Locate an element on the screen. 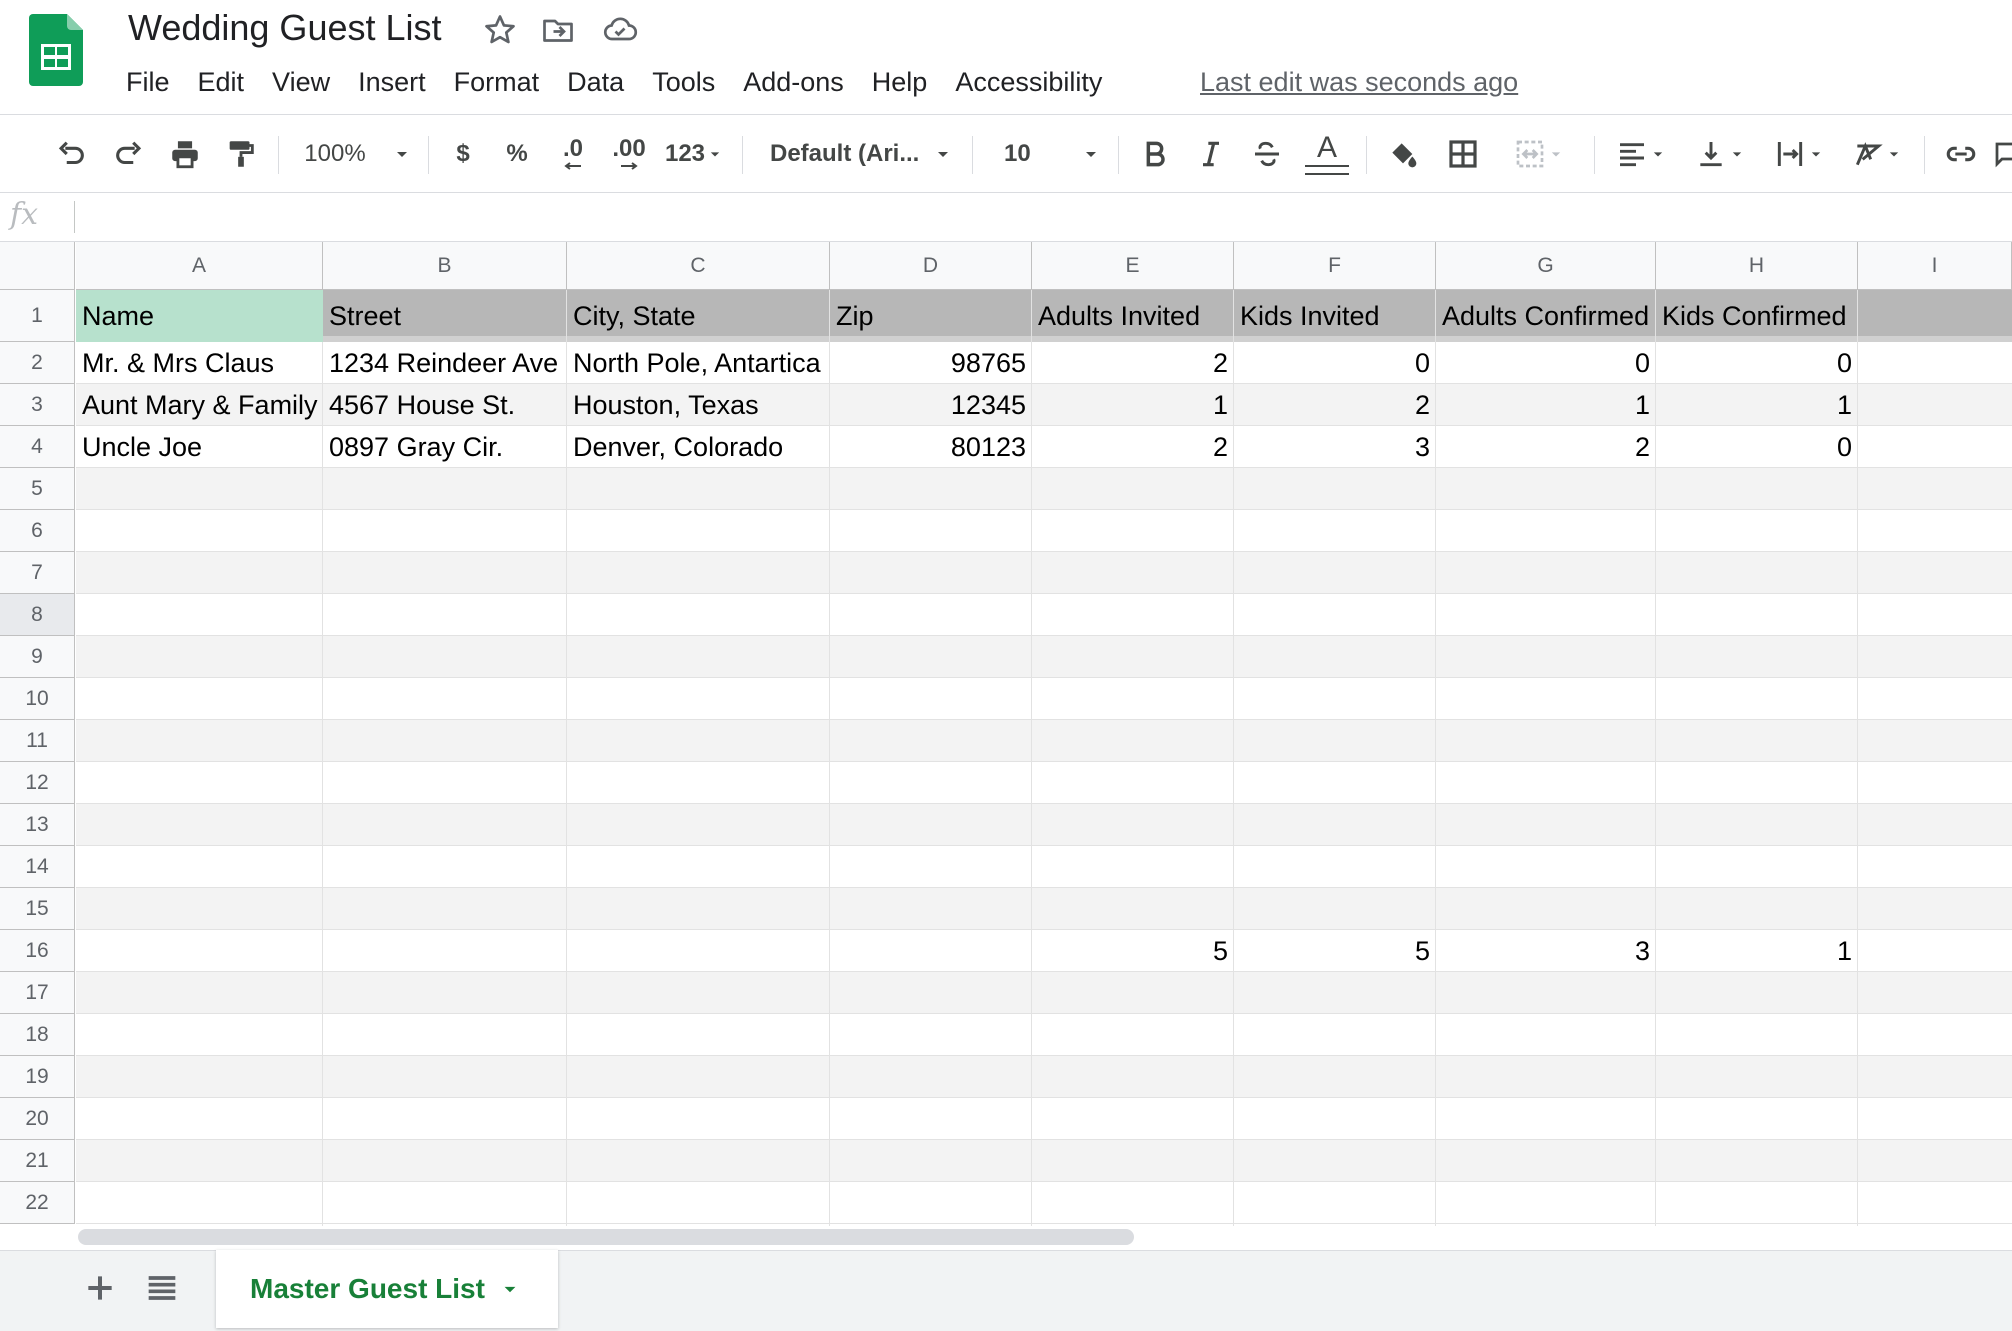 This screenshot has height=1331, width=2012. horizontal-scrollbar is located at coordinates (606, 1237).